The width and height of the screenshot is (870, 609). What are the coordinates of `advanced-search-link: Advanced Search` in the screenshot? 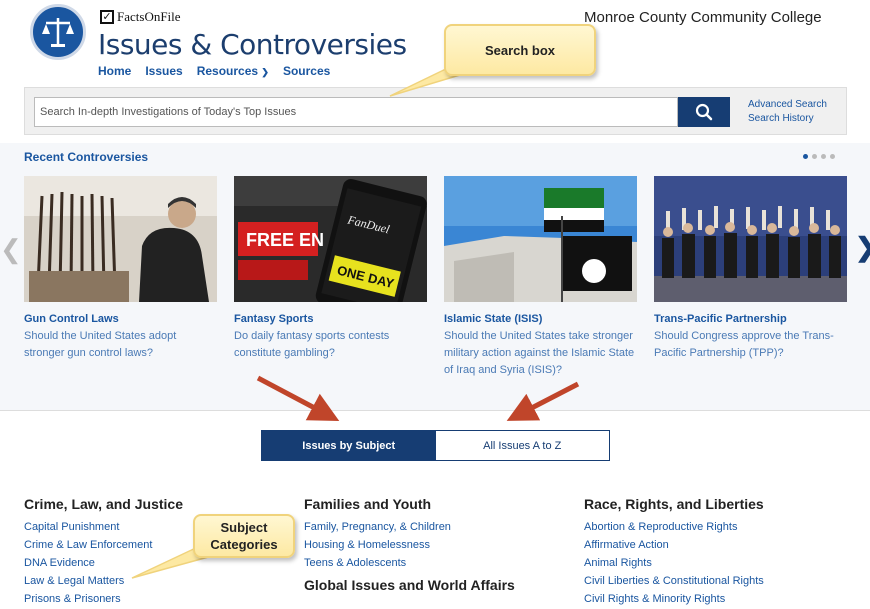 It's located at (787, 105).